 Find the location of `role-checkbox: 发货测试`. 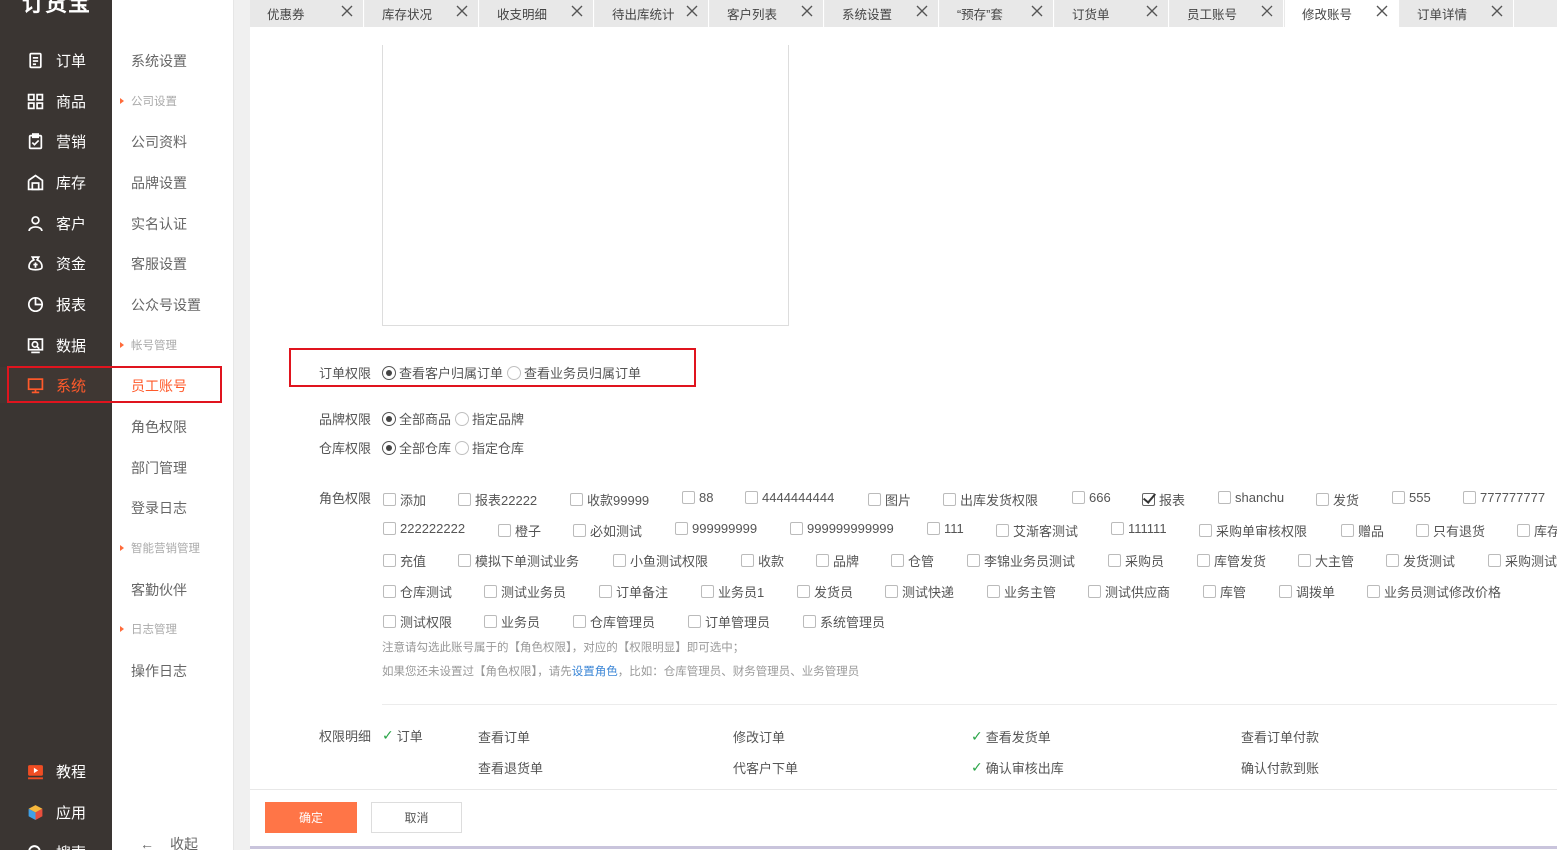

role-checkbox: 发货测试 is located at coordinates (1420, 560).